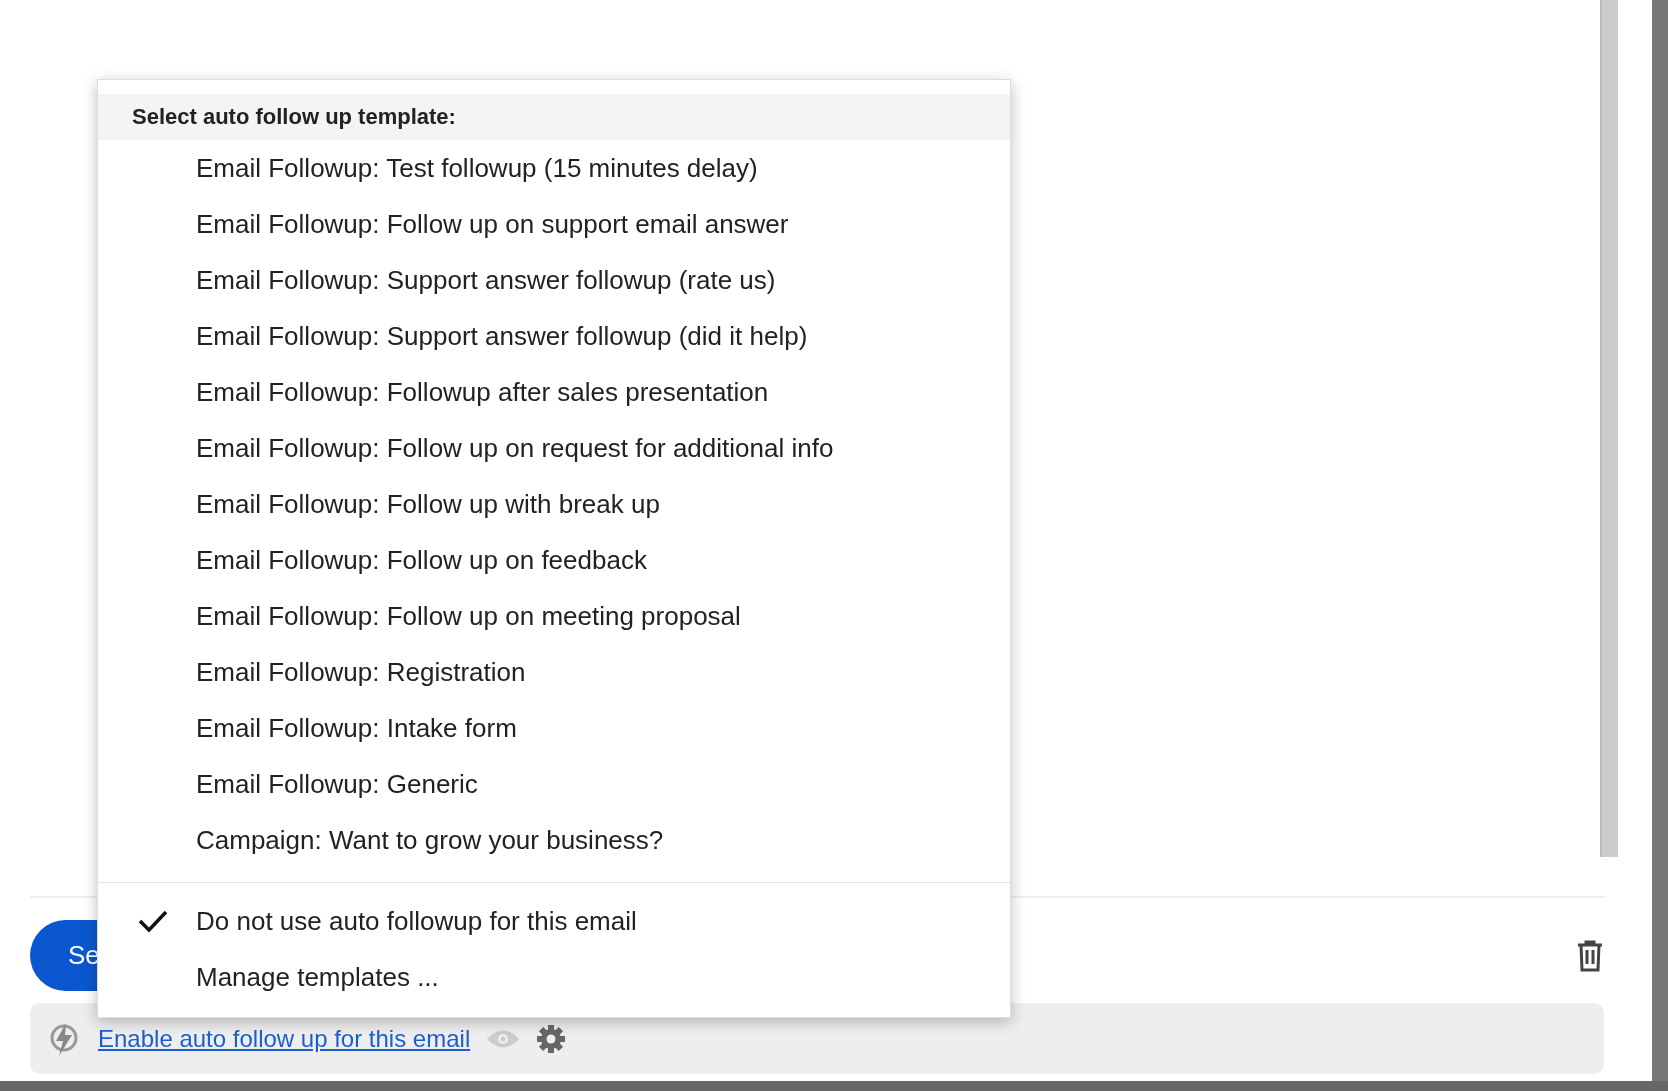  Describe the element at coordinates (554, 117) in the screenshot. I see `menu-header: Select auto follow up template:` at that location.